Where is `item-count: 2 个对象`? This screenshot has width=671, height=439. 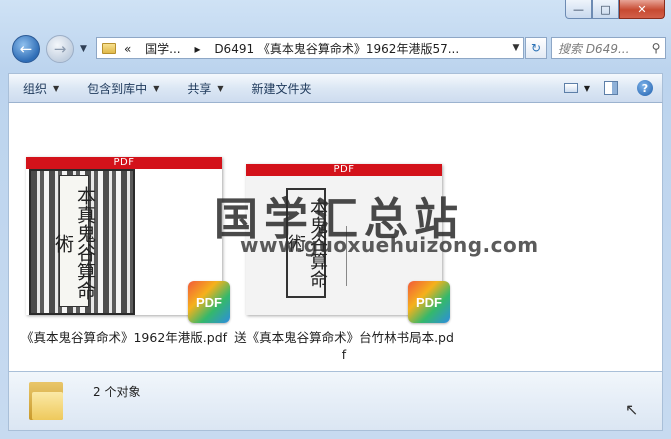 item-count: 2 个对象 is located at coordinates (117, 392).